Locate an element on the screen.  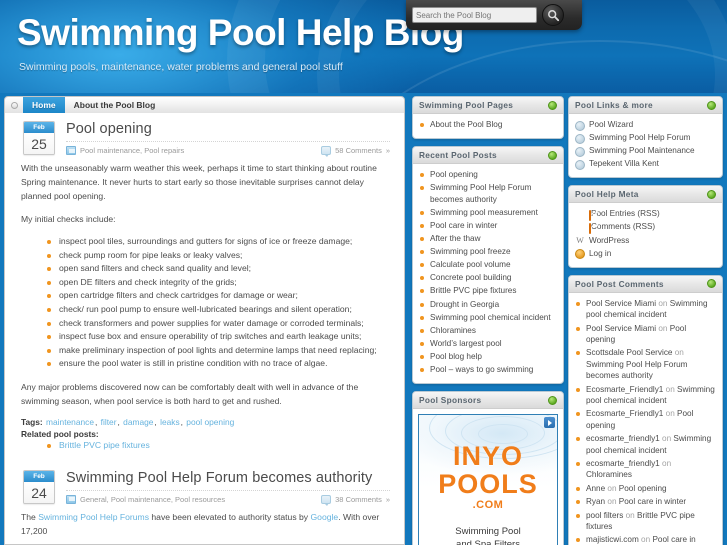
post-comment-count: 58 Comments is located at coordinates (358, 150).